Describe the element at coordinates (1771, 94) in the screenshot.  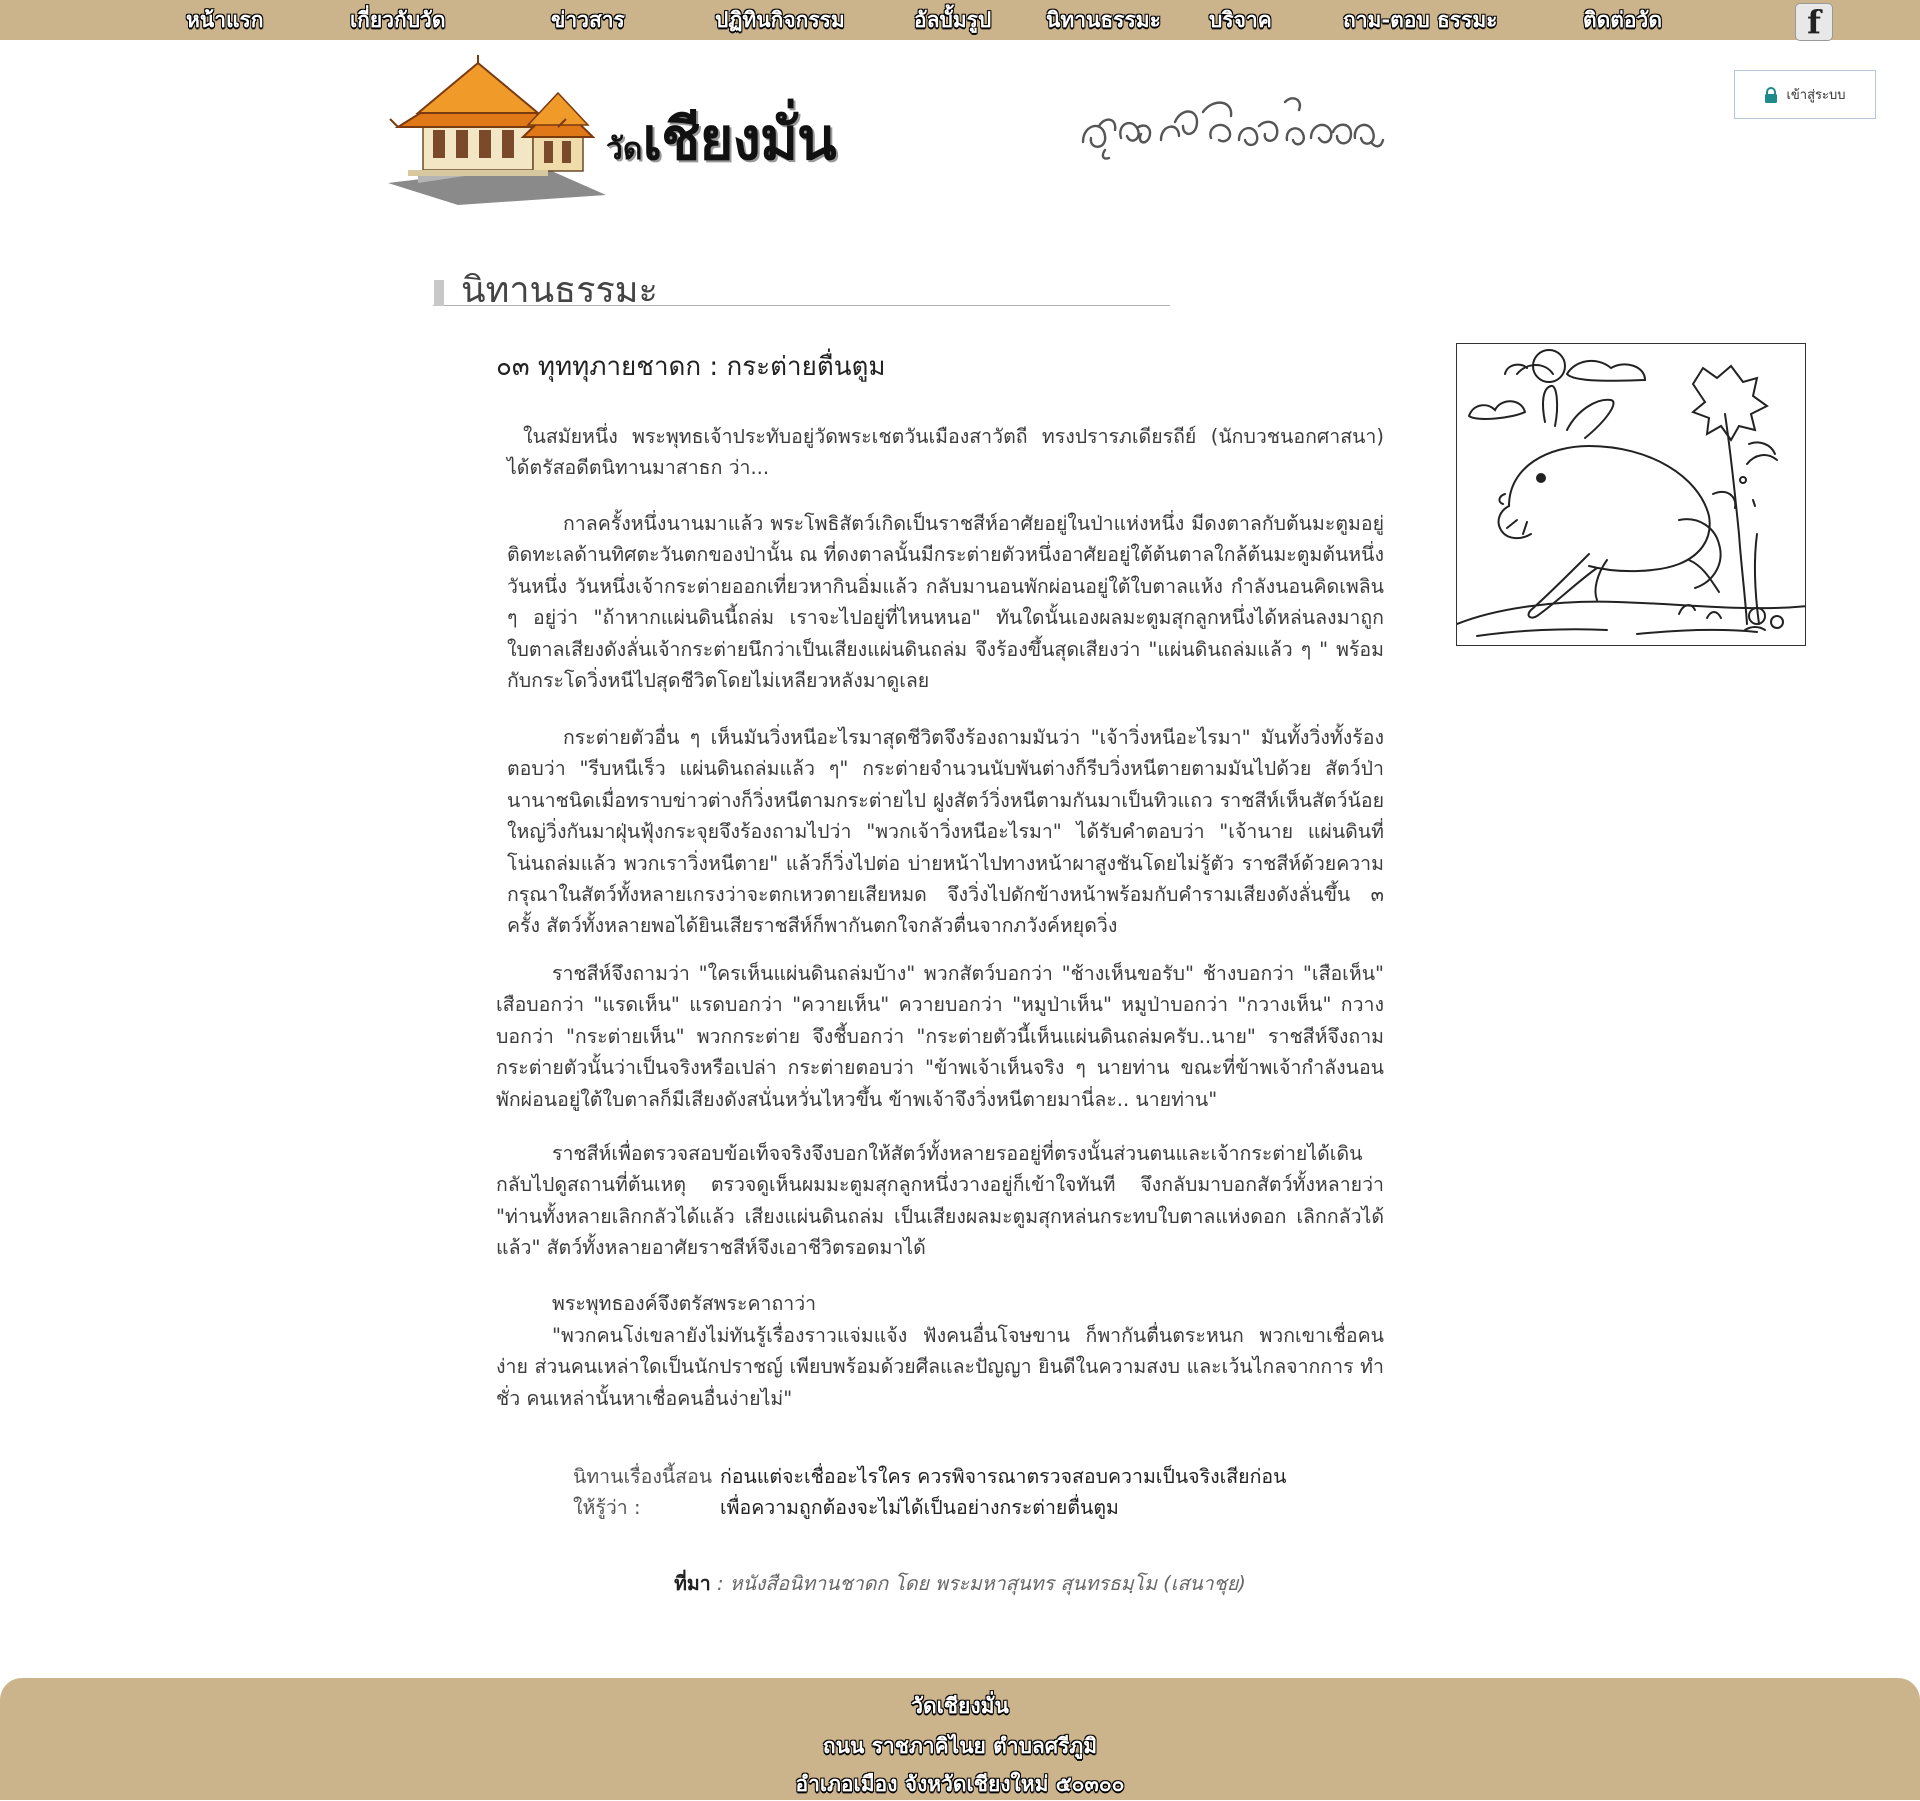
I see `lock-icon` at that location.